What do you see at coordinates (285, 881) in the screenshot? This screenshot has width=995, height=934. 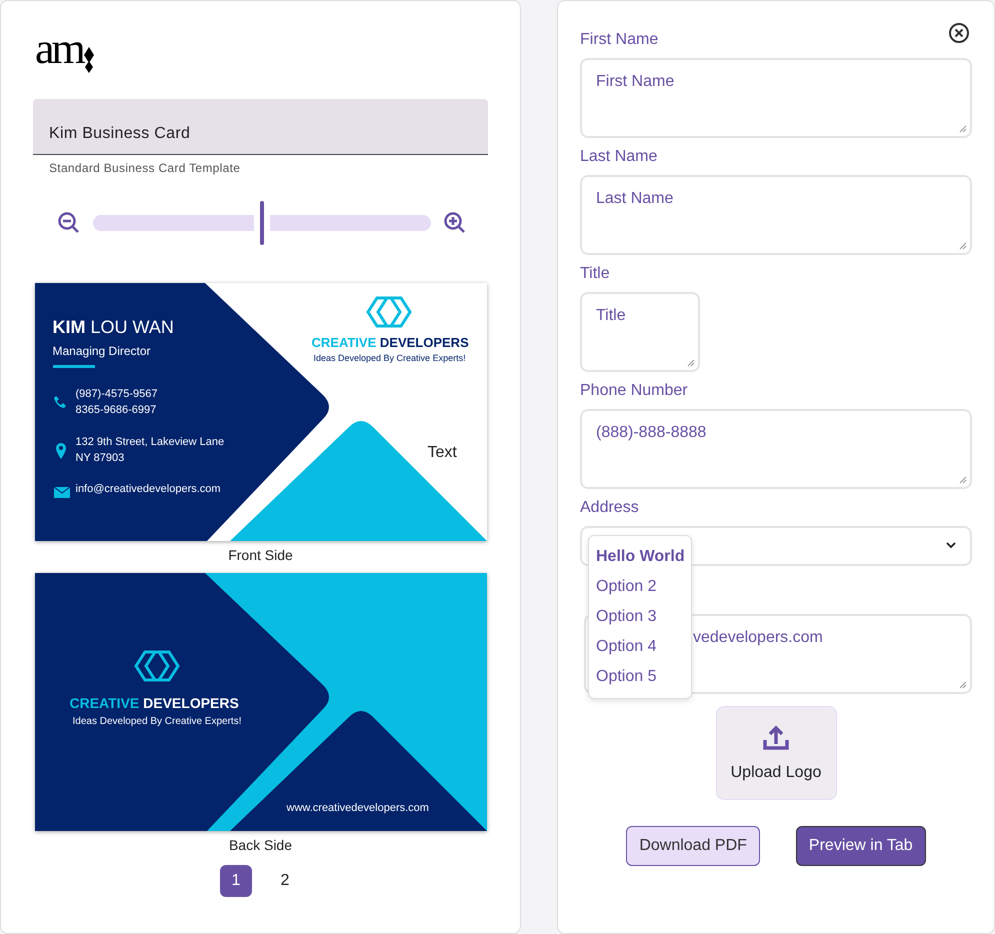 I see `page-button: 2` at bounding box center [285, 881].